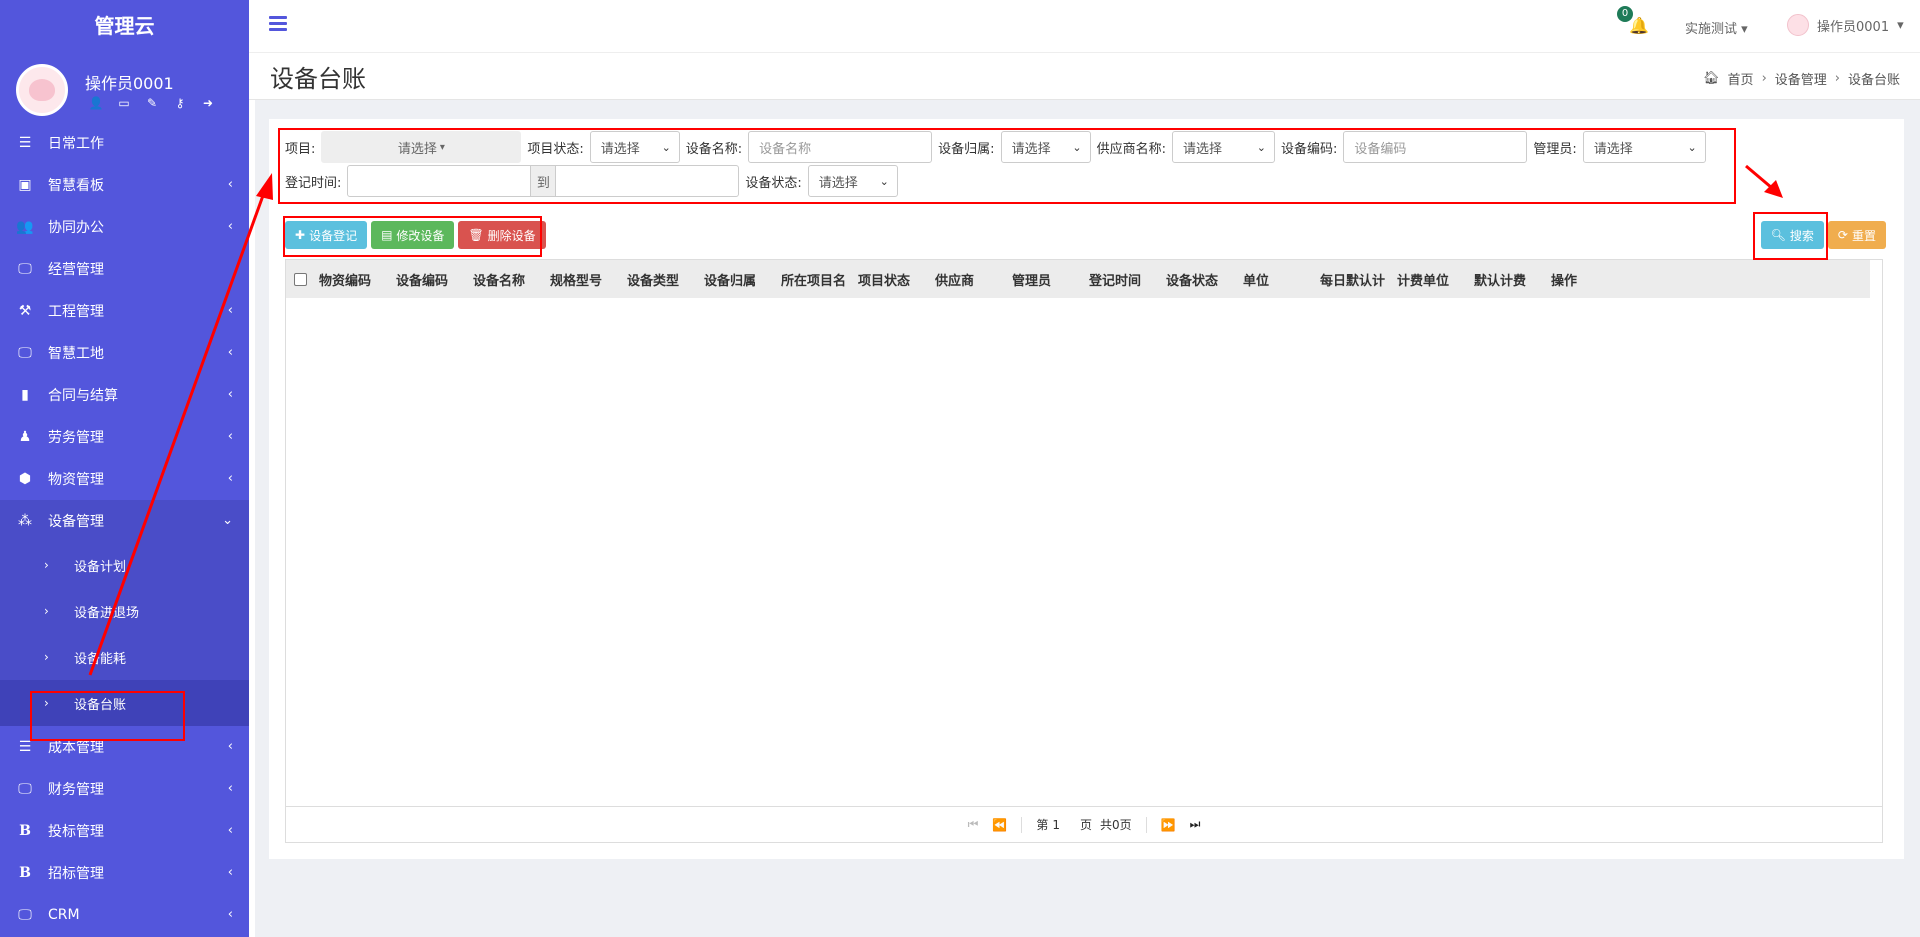 Image resolution: width=1920 pixels, height=937 pixels. I want to click on device-code-label: 设备编码:, so click(1309, 149).